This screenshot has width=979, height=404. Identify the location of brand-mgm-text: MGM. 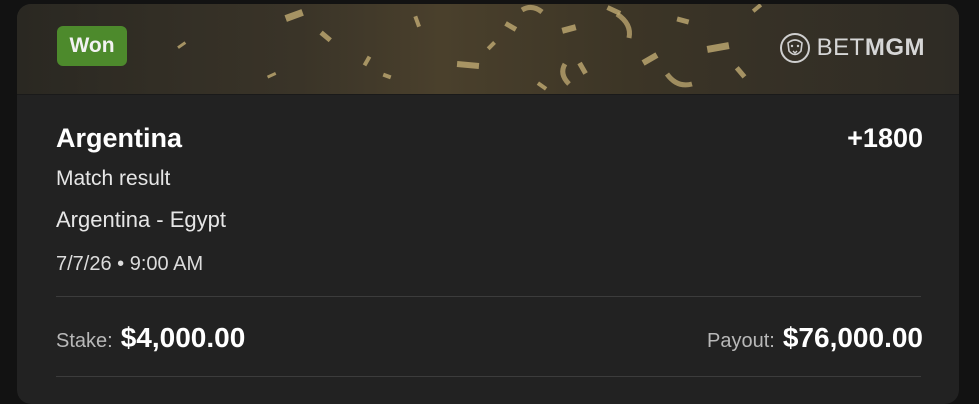
(894, 47).